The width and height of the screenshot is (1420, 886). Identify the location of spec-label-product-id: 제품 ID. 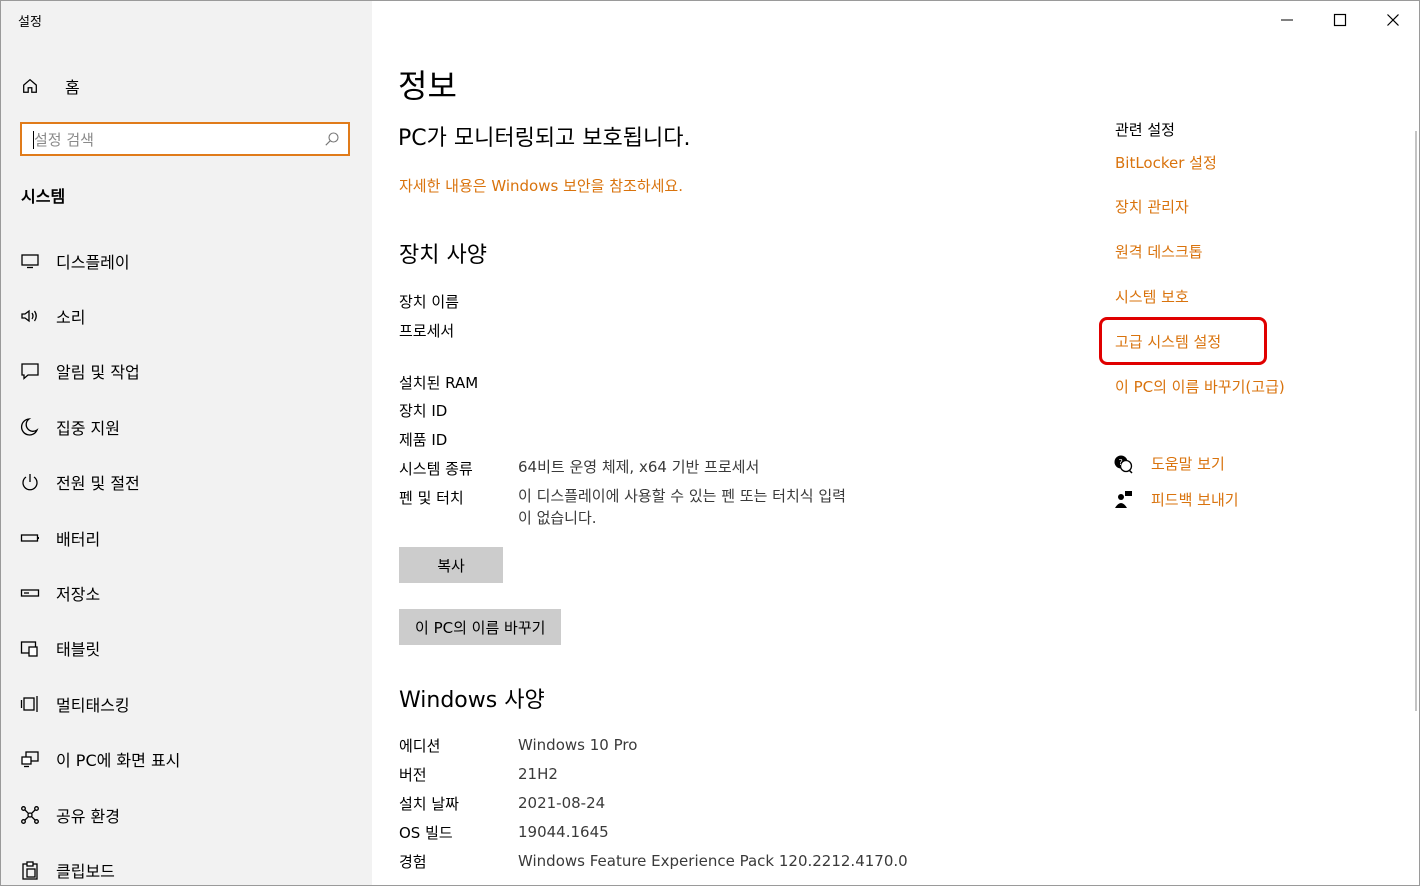
(423, 440).